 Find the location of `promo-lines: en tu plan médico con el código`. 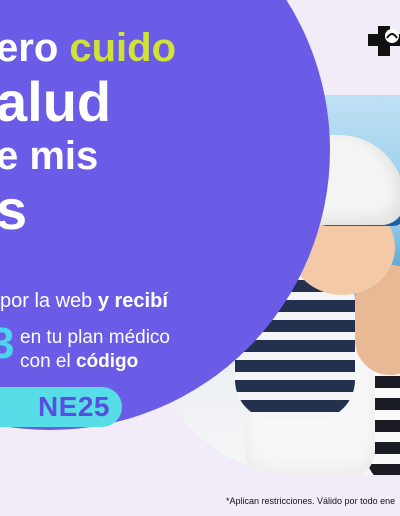

promo-lines: en tu plan médico con el código is located at coordinates (95, 350).